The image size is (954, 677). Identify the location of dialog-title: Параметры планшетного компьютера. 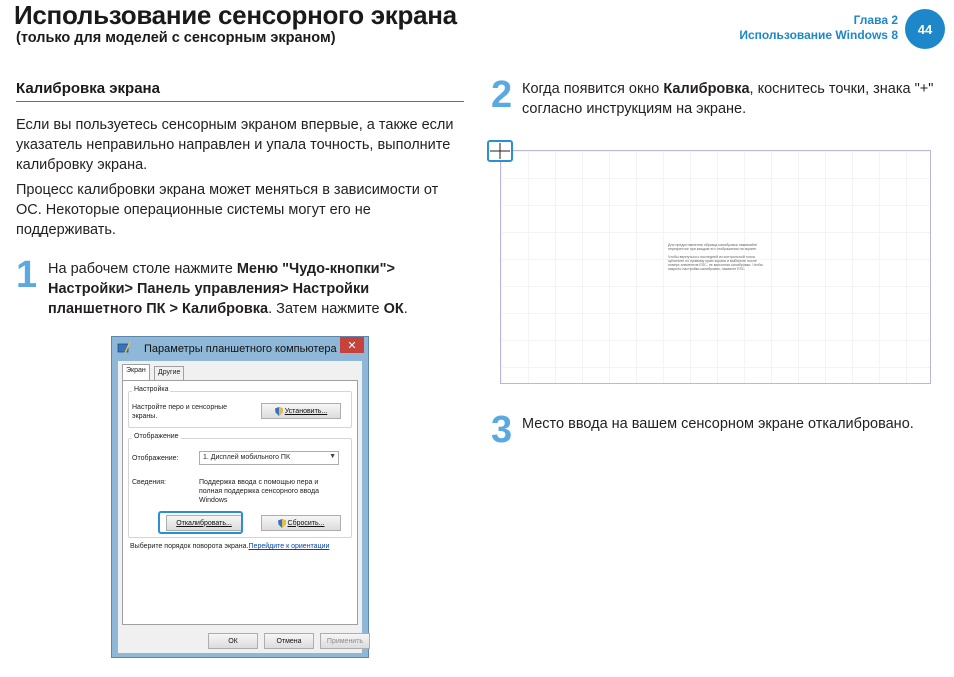
(240, 349).